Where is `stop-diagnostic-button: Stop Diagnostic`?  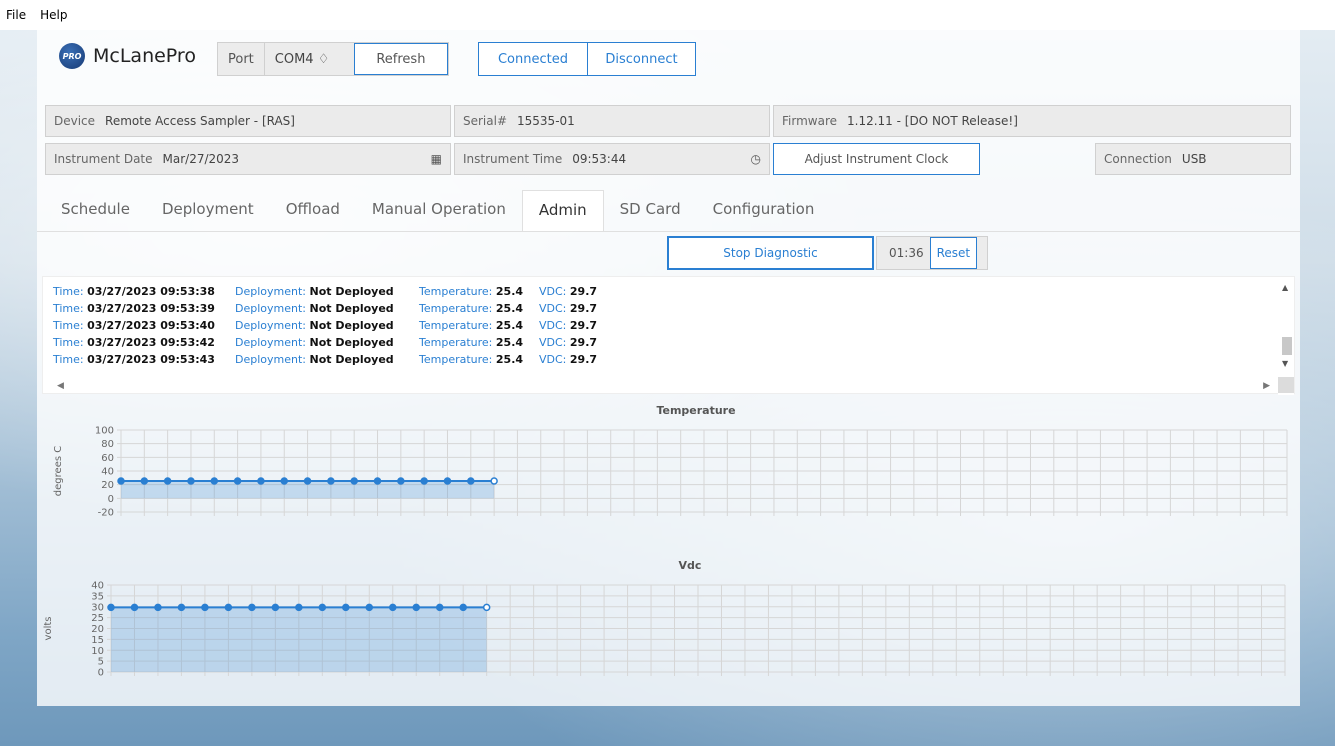 stop-diagnostic-button: Stop Diagnostic is located at coordinates (770, 253).